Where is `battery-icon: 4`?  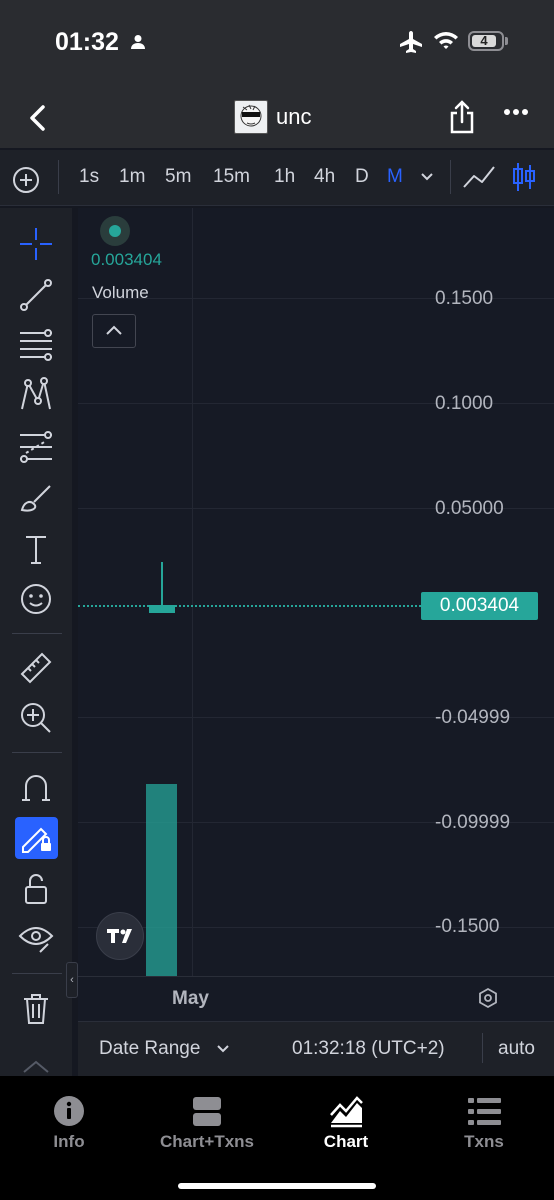 battery-icon: 4 is located at coordinates (486, 41).